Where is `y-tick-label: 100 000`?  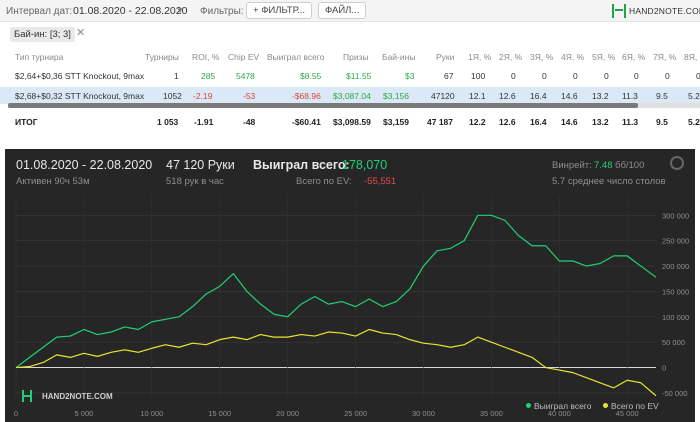 y-tick-label: 100 000 is located at coordinates (675, 317).